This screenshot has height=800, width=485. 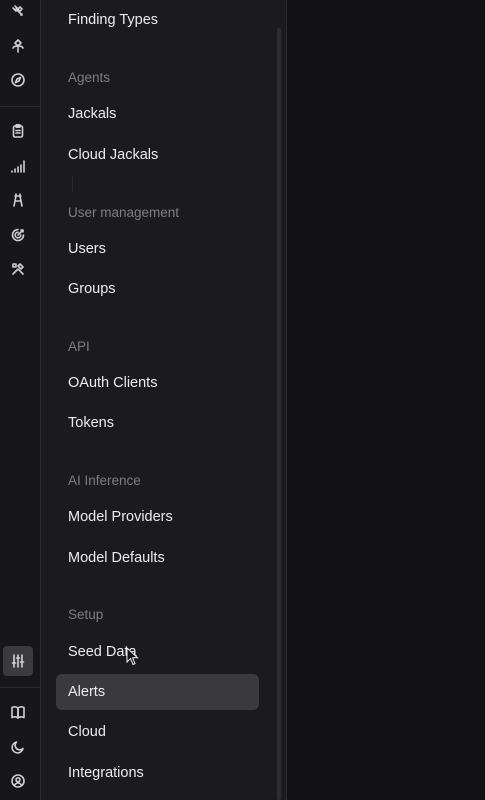 What do you see at coordinates (157, 289) in the screenshot?
I see `nav-item-groups: Groups` at bounding box center [157, 289].